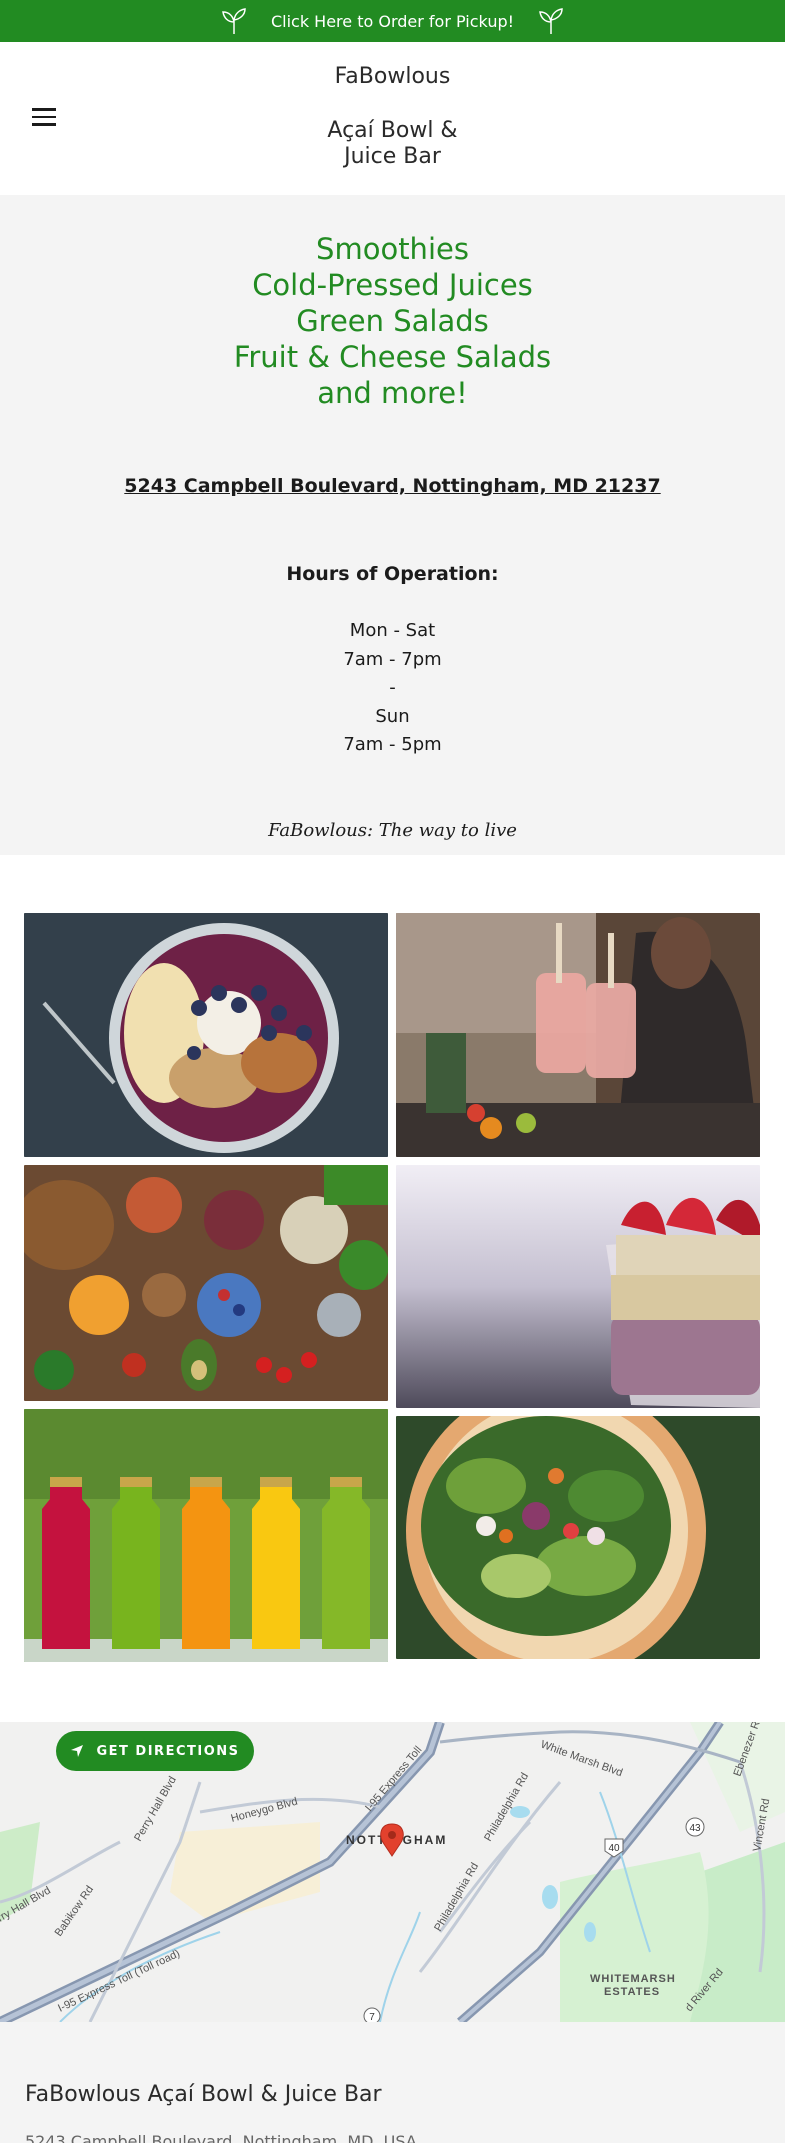 Image resolution: width=785 pixels, height=2143 pixels. I want to click on parfait-cup-photo, so click(578, 1286).